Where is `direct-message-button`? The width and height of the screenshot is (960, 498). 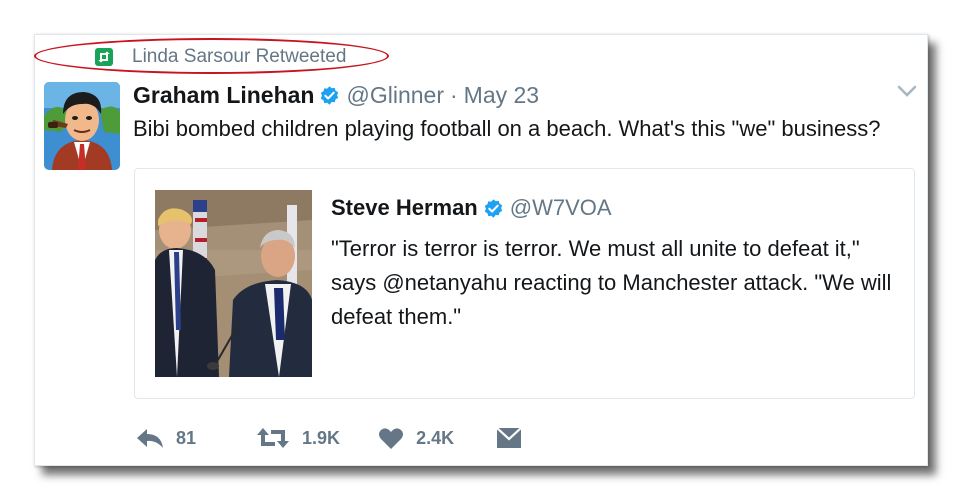 direct-message-button is located at coordinates (509, 438).